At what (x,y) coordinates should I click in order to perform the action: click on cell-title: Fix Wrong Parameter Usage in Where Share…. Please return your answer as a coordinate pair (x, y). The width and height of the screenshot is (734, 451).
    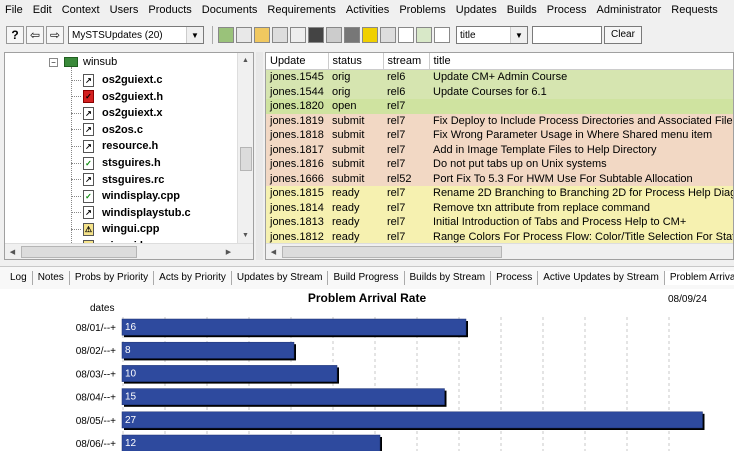
    Looking at the image, I should click on (581, 135).